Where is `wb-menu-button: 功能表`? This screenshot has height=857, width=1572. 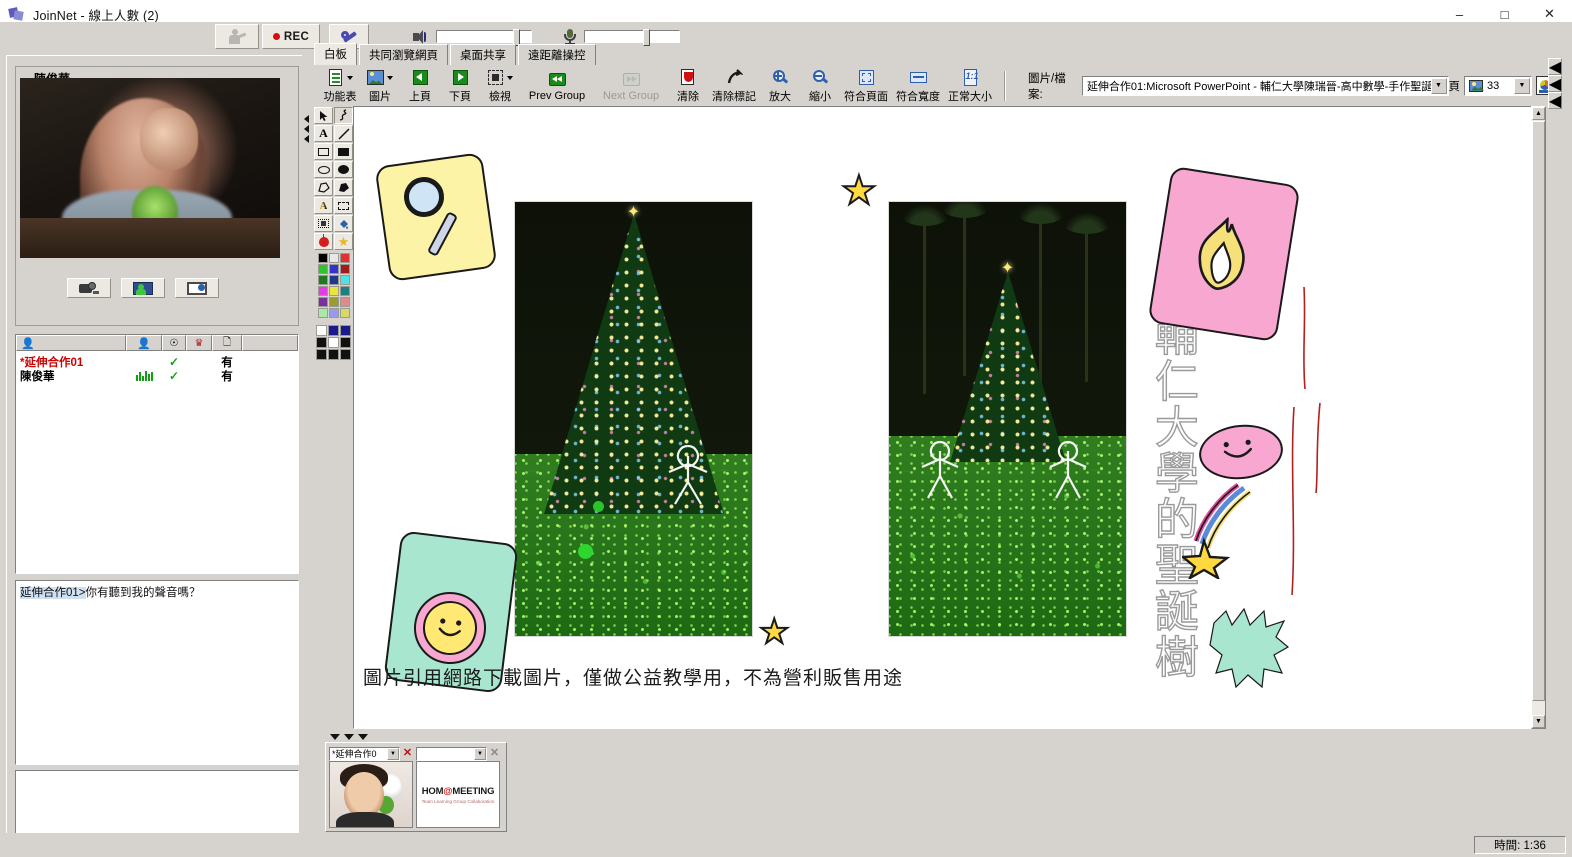
wb-menu-button: 功能表 is located at coordinates (340, 85).